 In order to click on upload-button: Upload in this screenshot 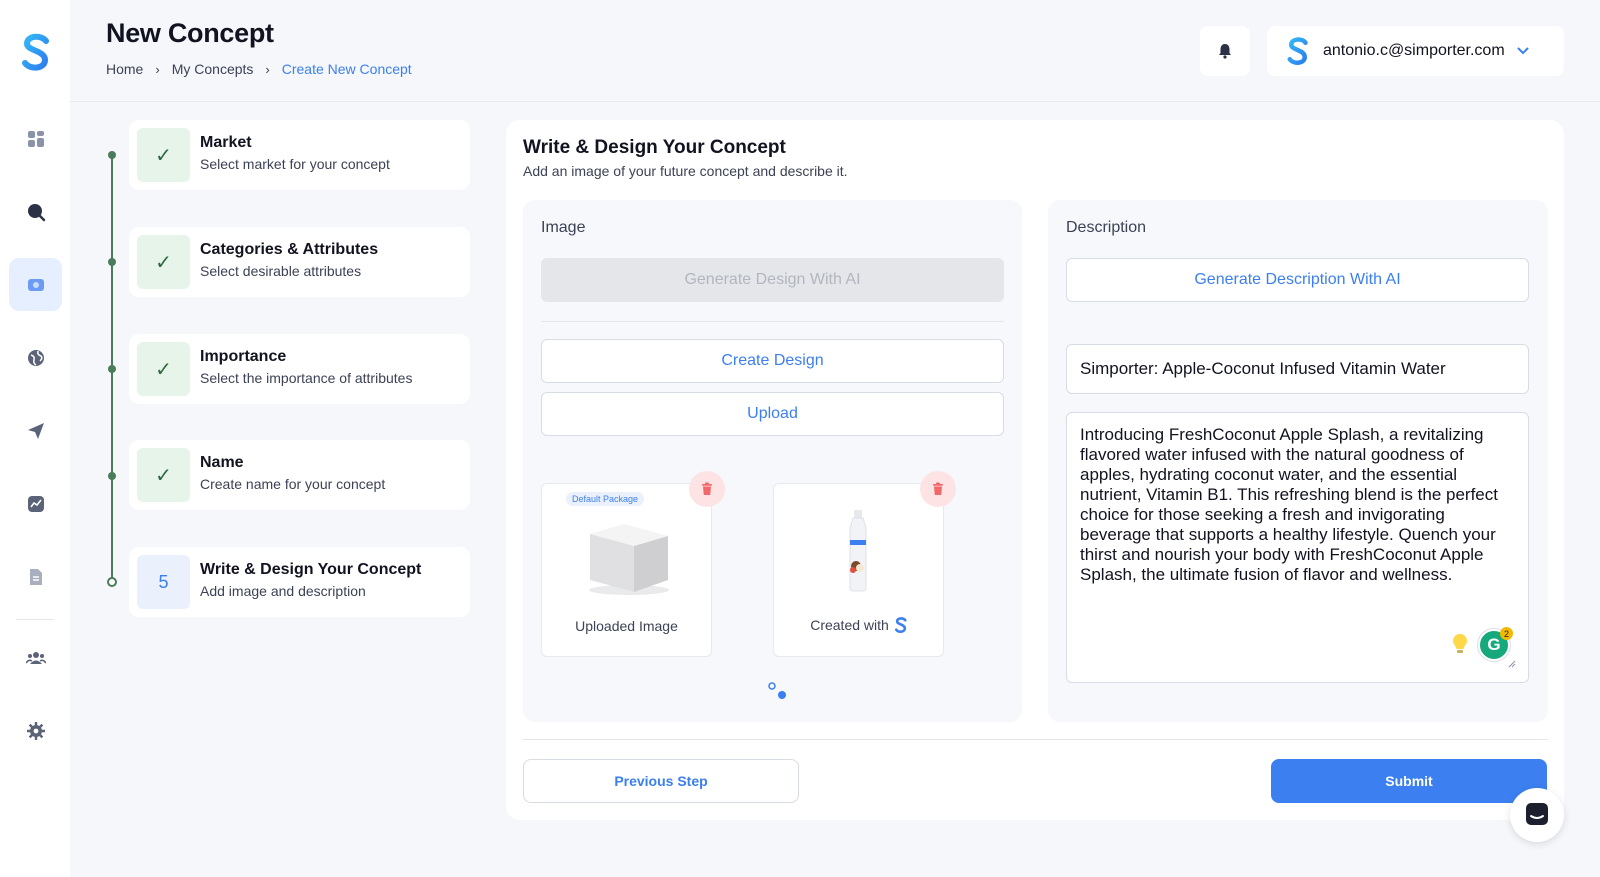, I will do `click(772, 414)`.